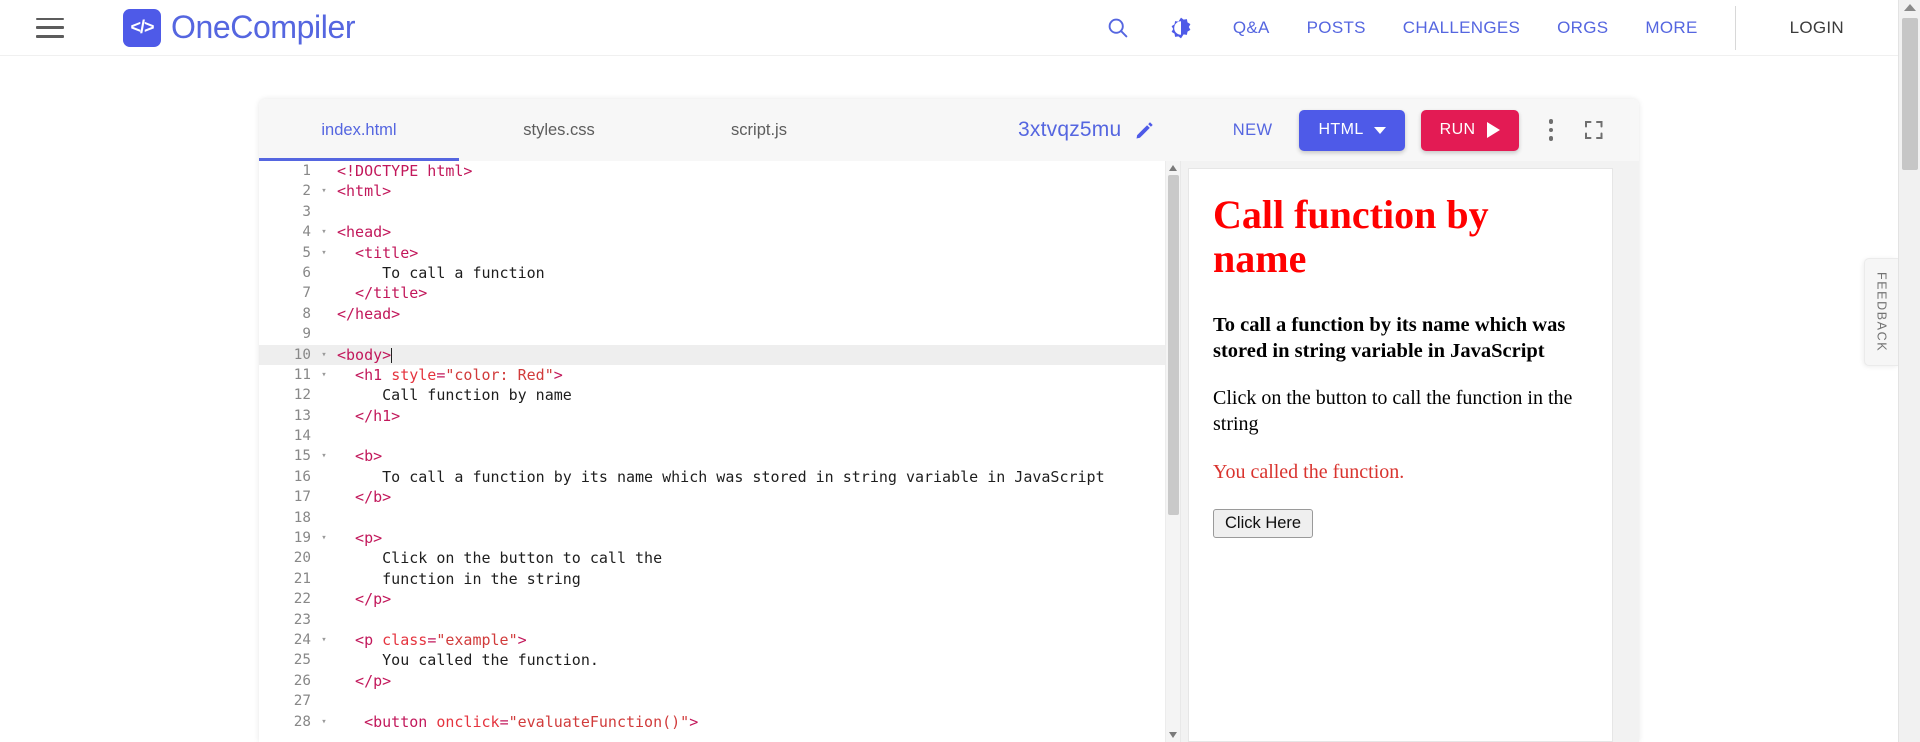 The height and width of the screenshot is (742, 1920). What do you see at coordinates (382, 293) in the screenshot?
I see `code-token: </title>` at bounding box center [382, 293].